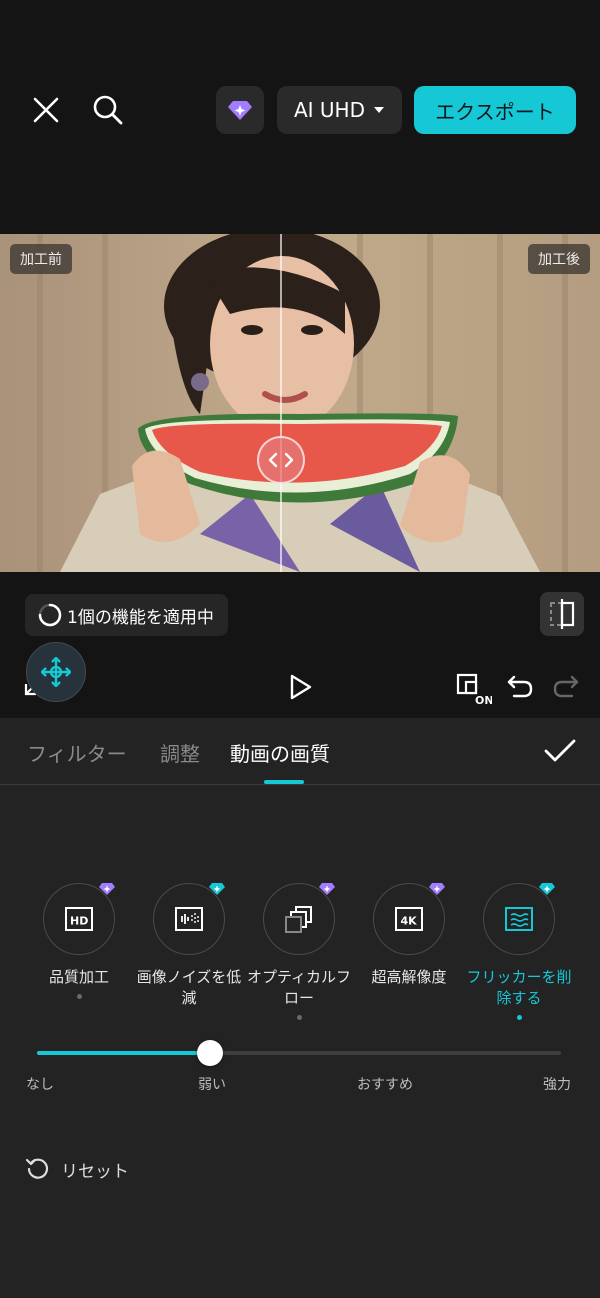  What do you see at coordinates (108, 110) in the screenshot?
I see `search-icon` at bounding box center [108, 110].